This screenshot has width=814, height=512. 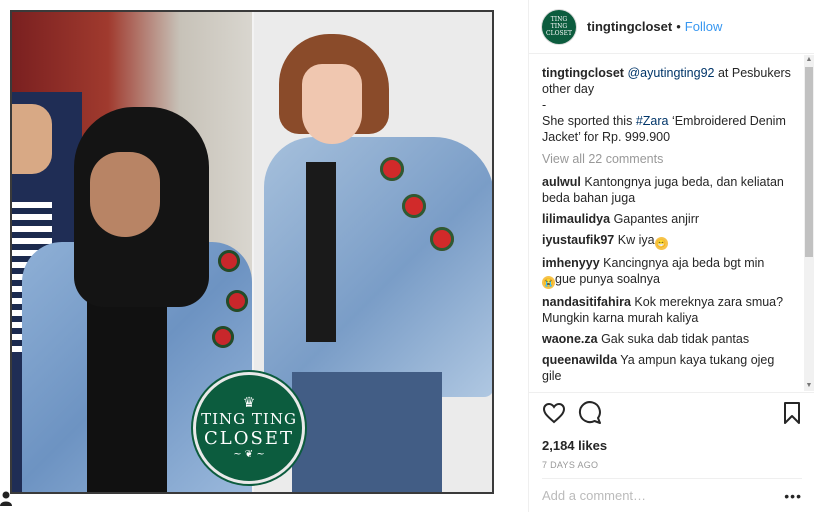 I want to click on comment-item: lilimaulidya Gapantes anjirr, so click(x=668, y=219).